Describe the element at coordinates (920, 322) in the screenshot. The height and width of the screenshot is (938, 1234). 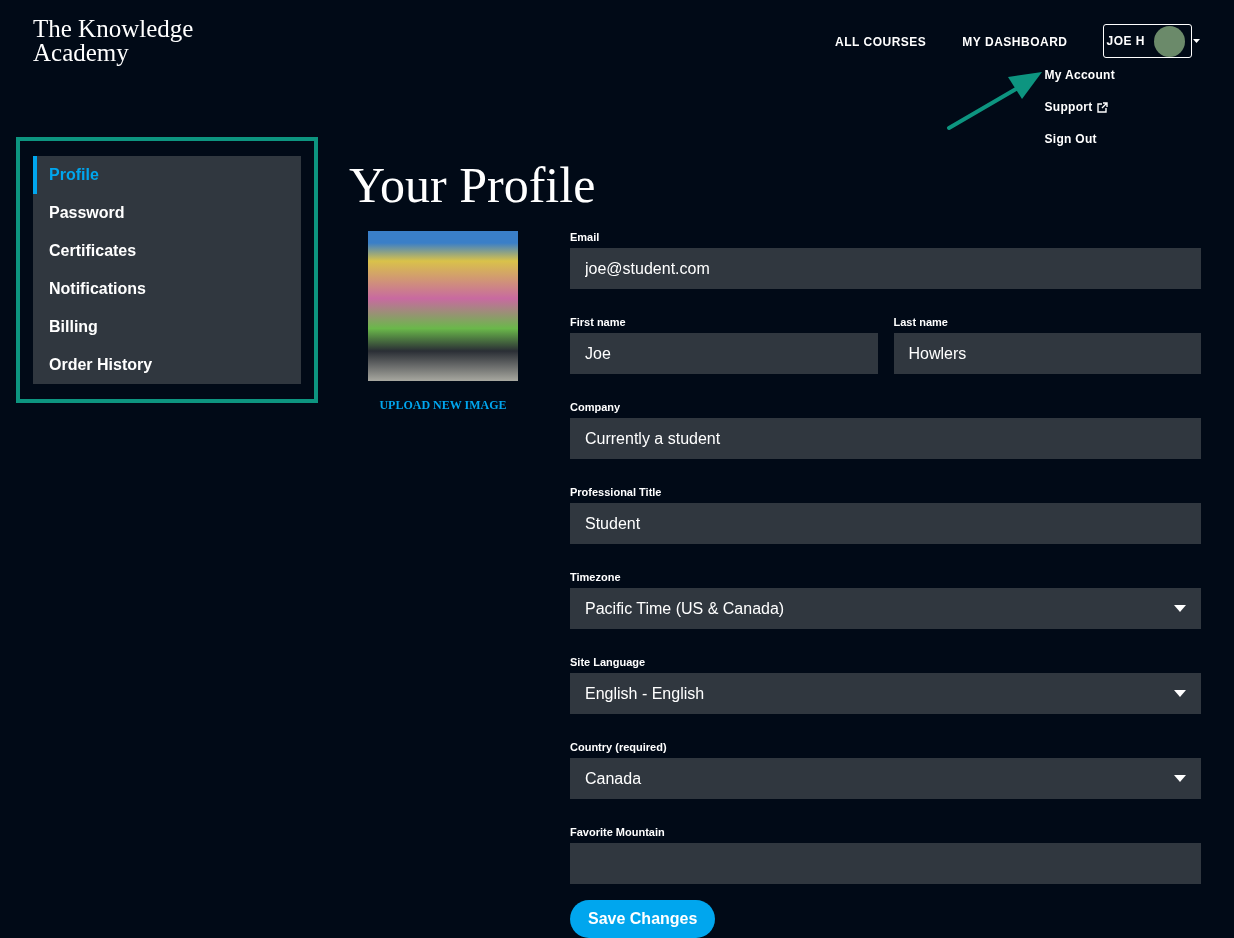
I see `field-label: Last name` at that location.